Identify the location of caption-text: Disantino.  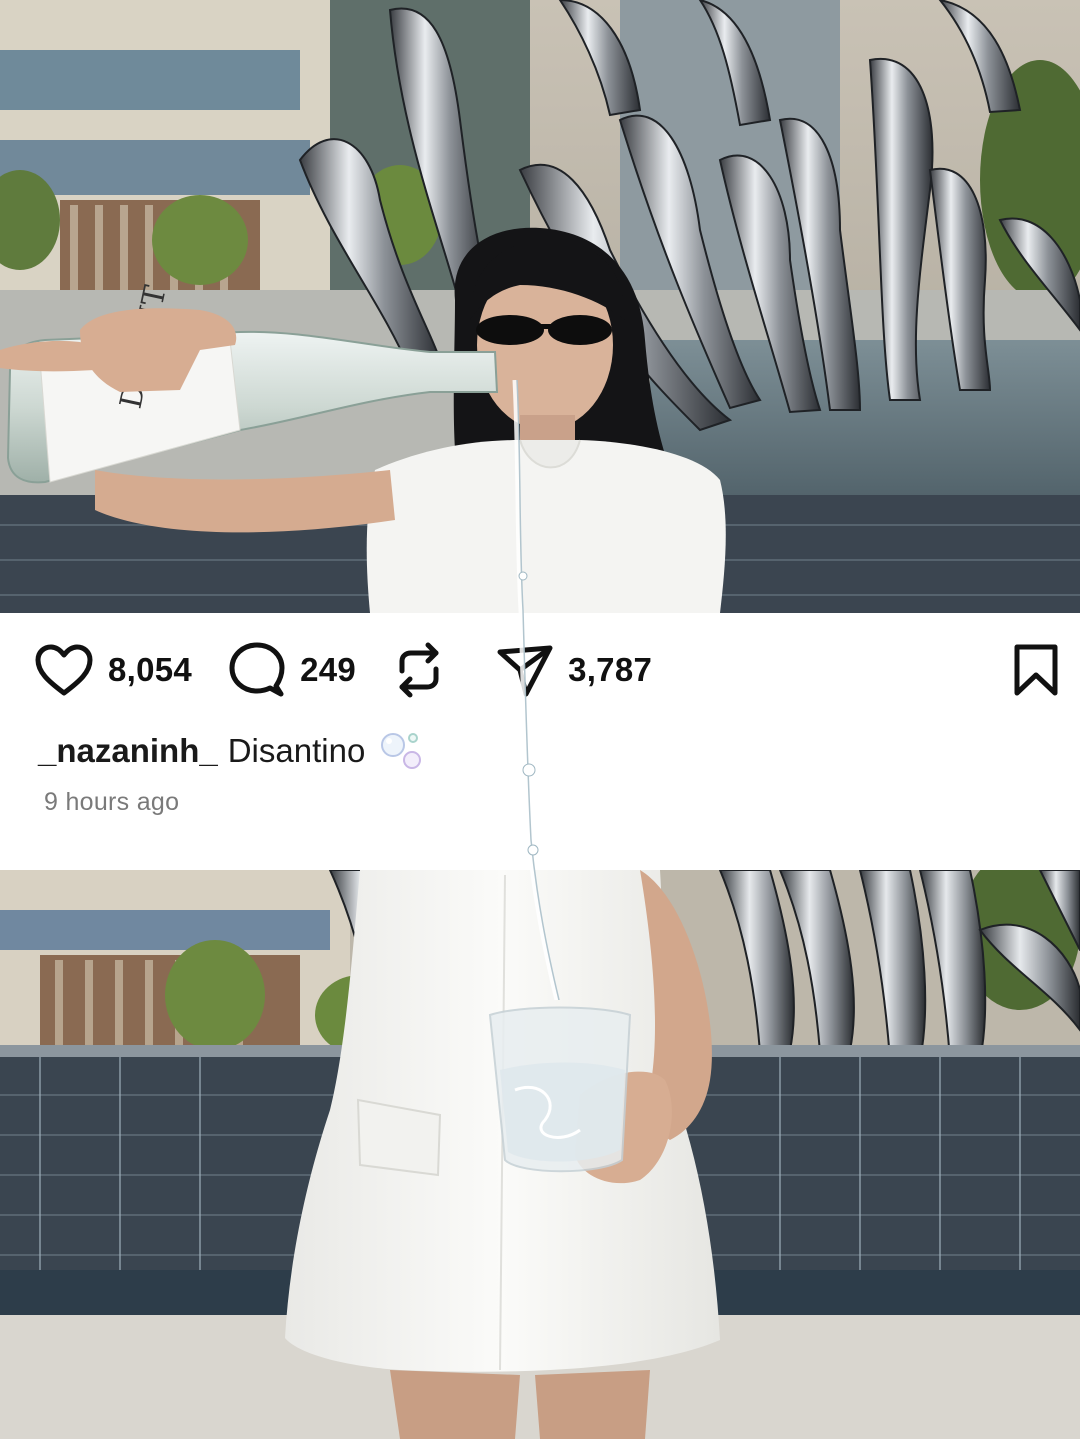
(296, 750).